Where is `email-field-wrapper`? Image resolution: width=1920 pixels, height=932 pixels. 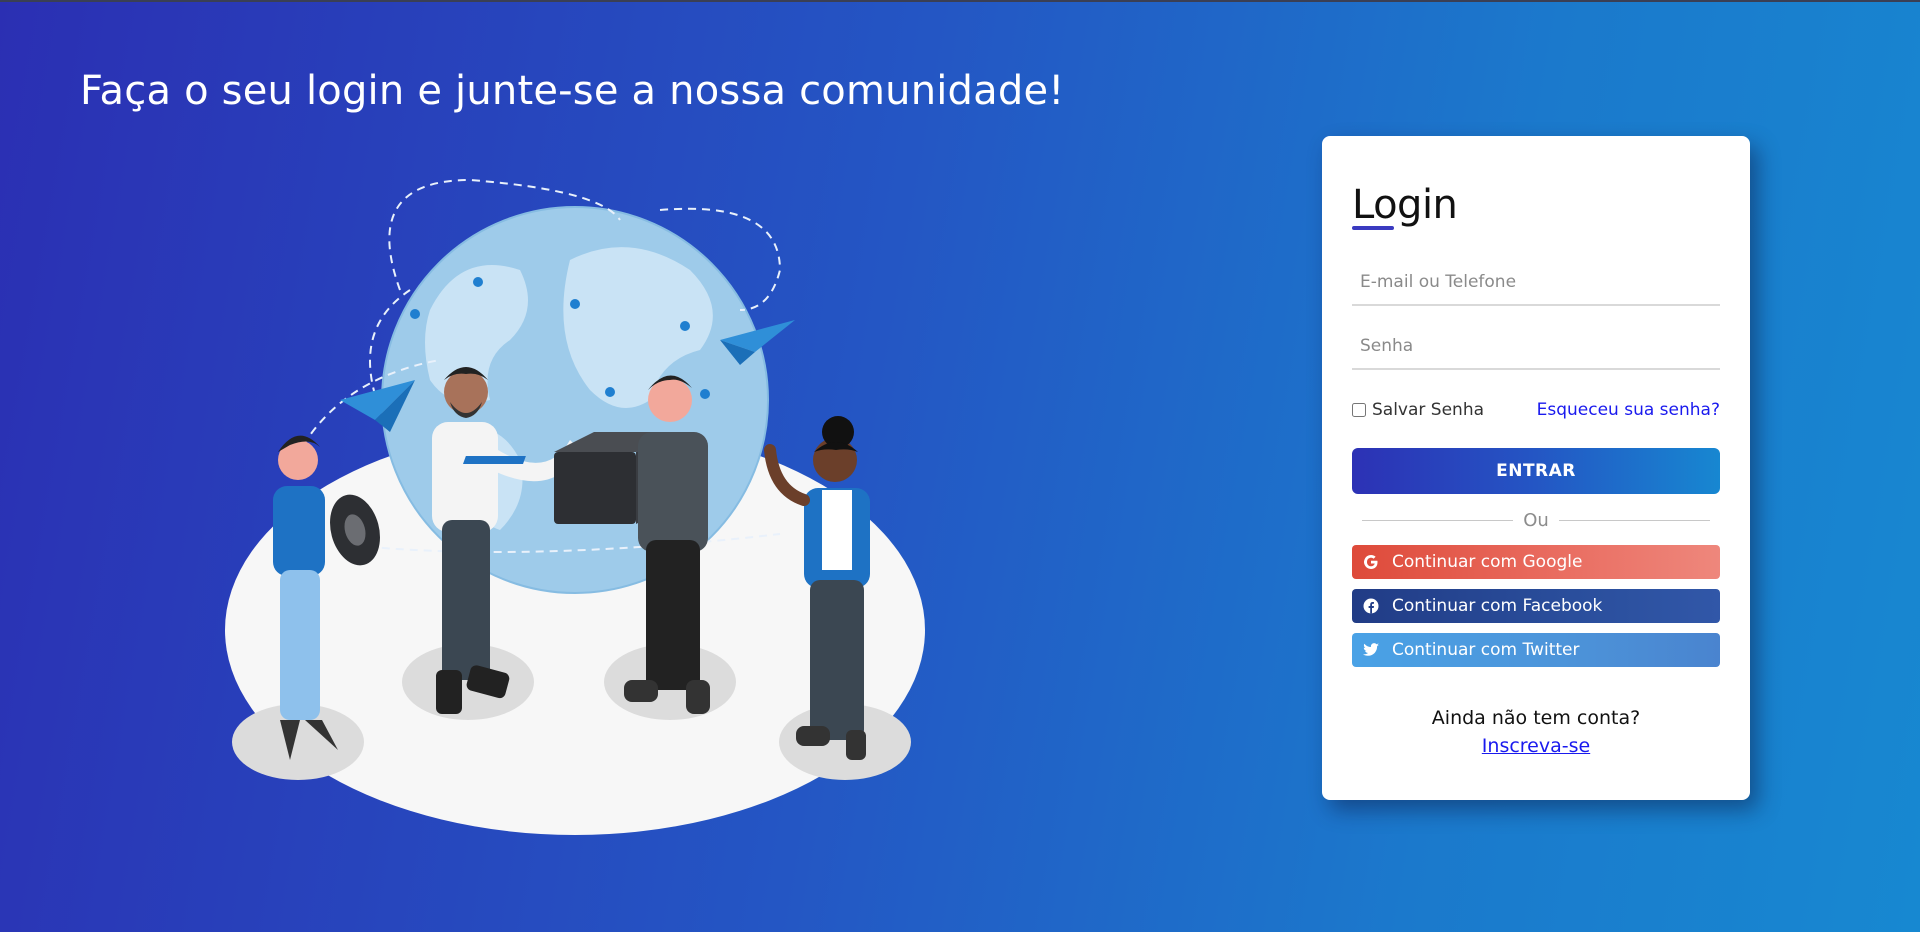 email-field-wrapper is located at coordinates (1536, 284).